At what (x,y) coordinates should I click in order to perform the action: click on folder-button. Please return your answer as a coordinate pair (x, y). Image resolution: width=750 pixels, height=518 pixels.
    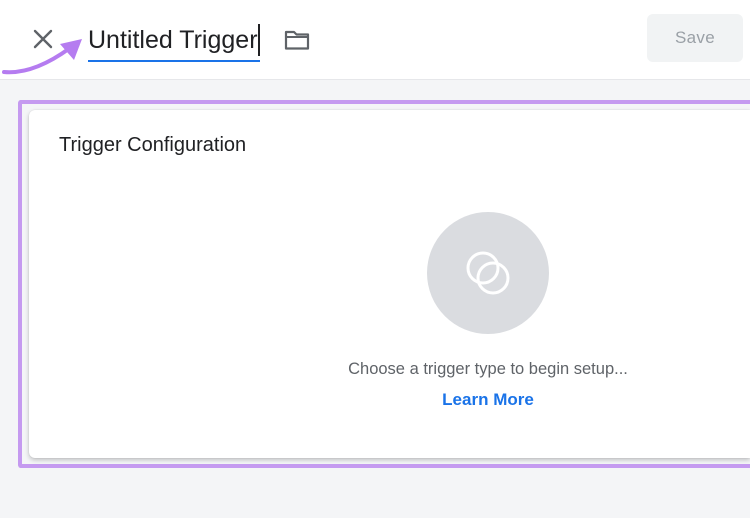
    Looking at the image, I should click on (297, 40).